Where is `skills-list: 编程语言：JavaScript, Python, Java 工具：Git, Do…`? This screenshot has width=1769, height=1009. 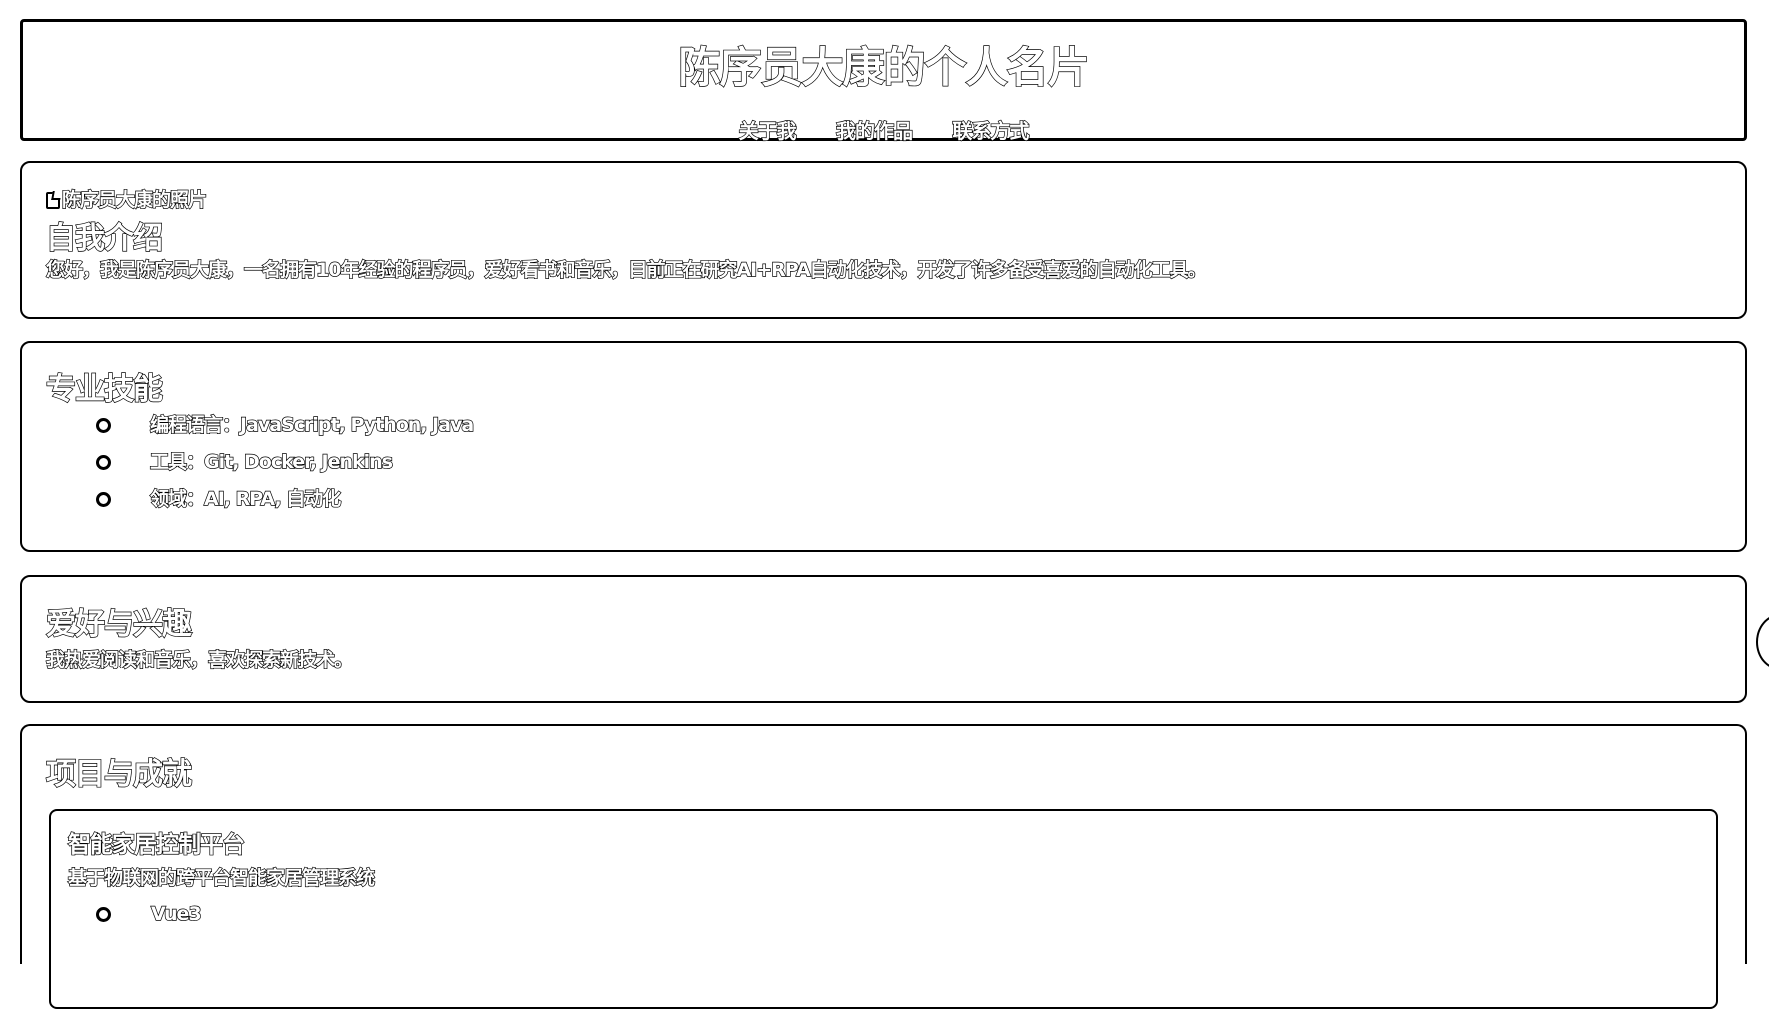
skills-list: 编程语言：JavaScript, Python, Java 工具：Git, Do… is located at coordinates (260, 468).